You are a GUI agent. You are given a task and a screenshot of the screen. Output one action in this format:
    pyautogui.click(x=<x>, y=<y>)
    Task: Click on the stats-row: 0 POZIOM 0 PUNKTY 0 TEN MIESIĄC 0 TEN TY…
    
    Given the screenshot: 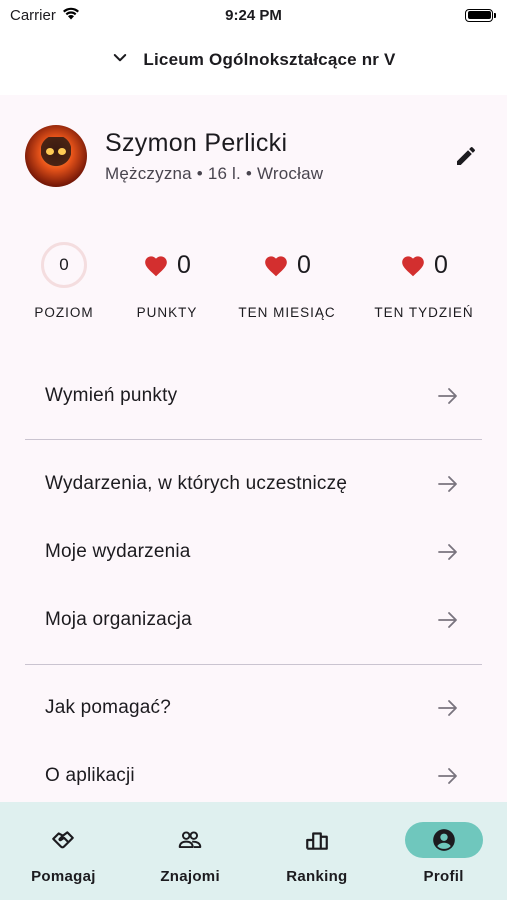 What is the action you would take?
    pyautogui.click(x=253, y=287)
    